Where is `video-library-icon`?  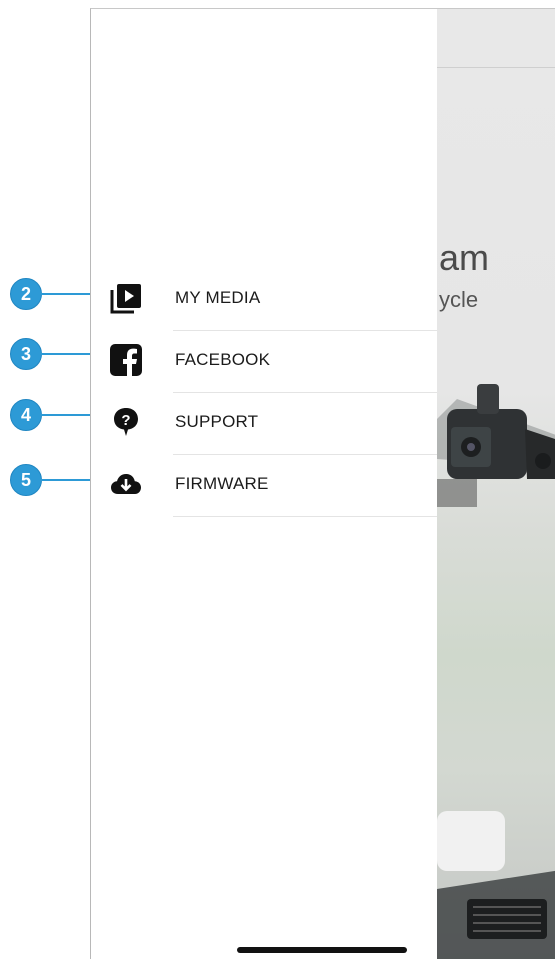
video-library-icon is located at coordinates (126, 298).